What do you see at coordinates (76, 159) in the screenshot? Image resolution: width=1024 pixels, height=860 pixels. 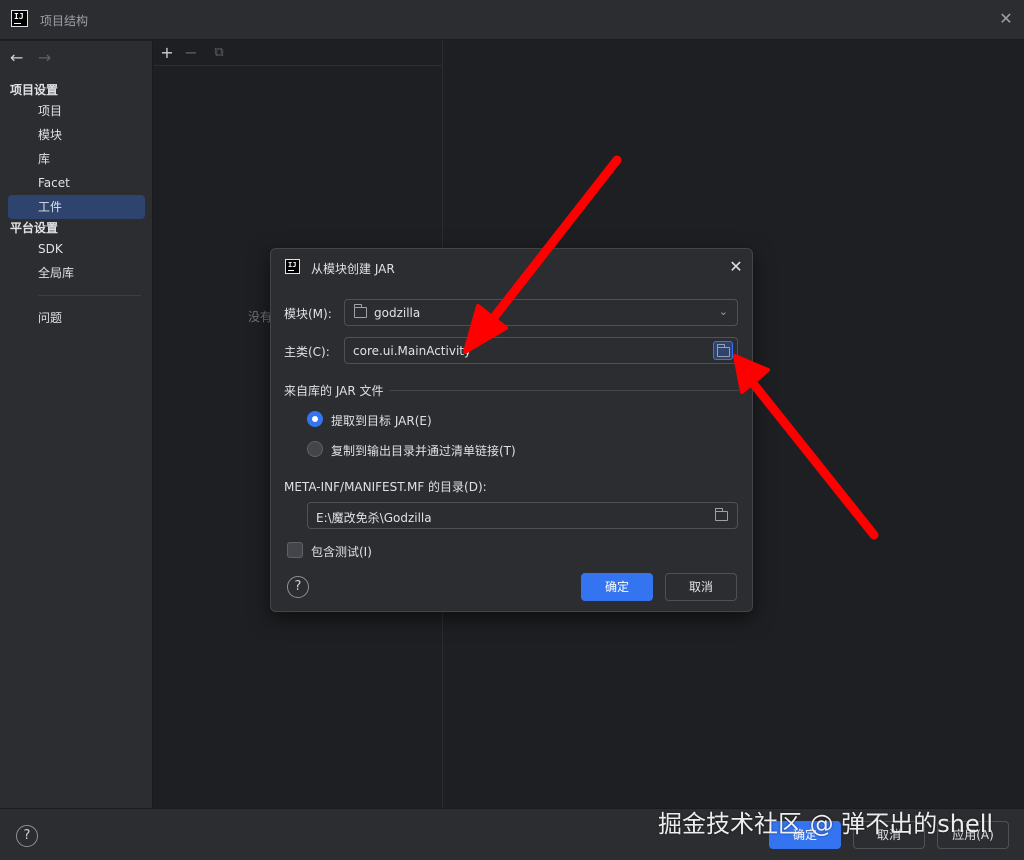 I see `sidebar-item-libraries: 库` at bounding box center [76, 159].